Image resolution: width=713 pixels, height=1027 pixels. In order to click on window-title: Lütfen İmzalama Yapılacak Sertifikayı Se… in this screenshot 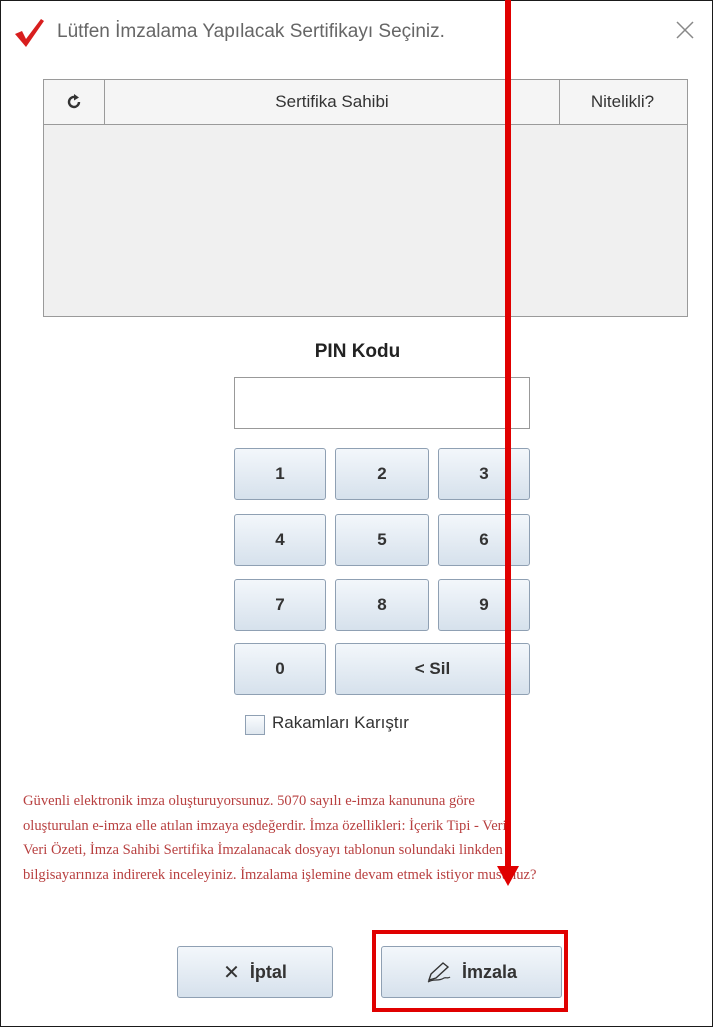, I will do `click(251, 31)`.